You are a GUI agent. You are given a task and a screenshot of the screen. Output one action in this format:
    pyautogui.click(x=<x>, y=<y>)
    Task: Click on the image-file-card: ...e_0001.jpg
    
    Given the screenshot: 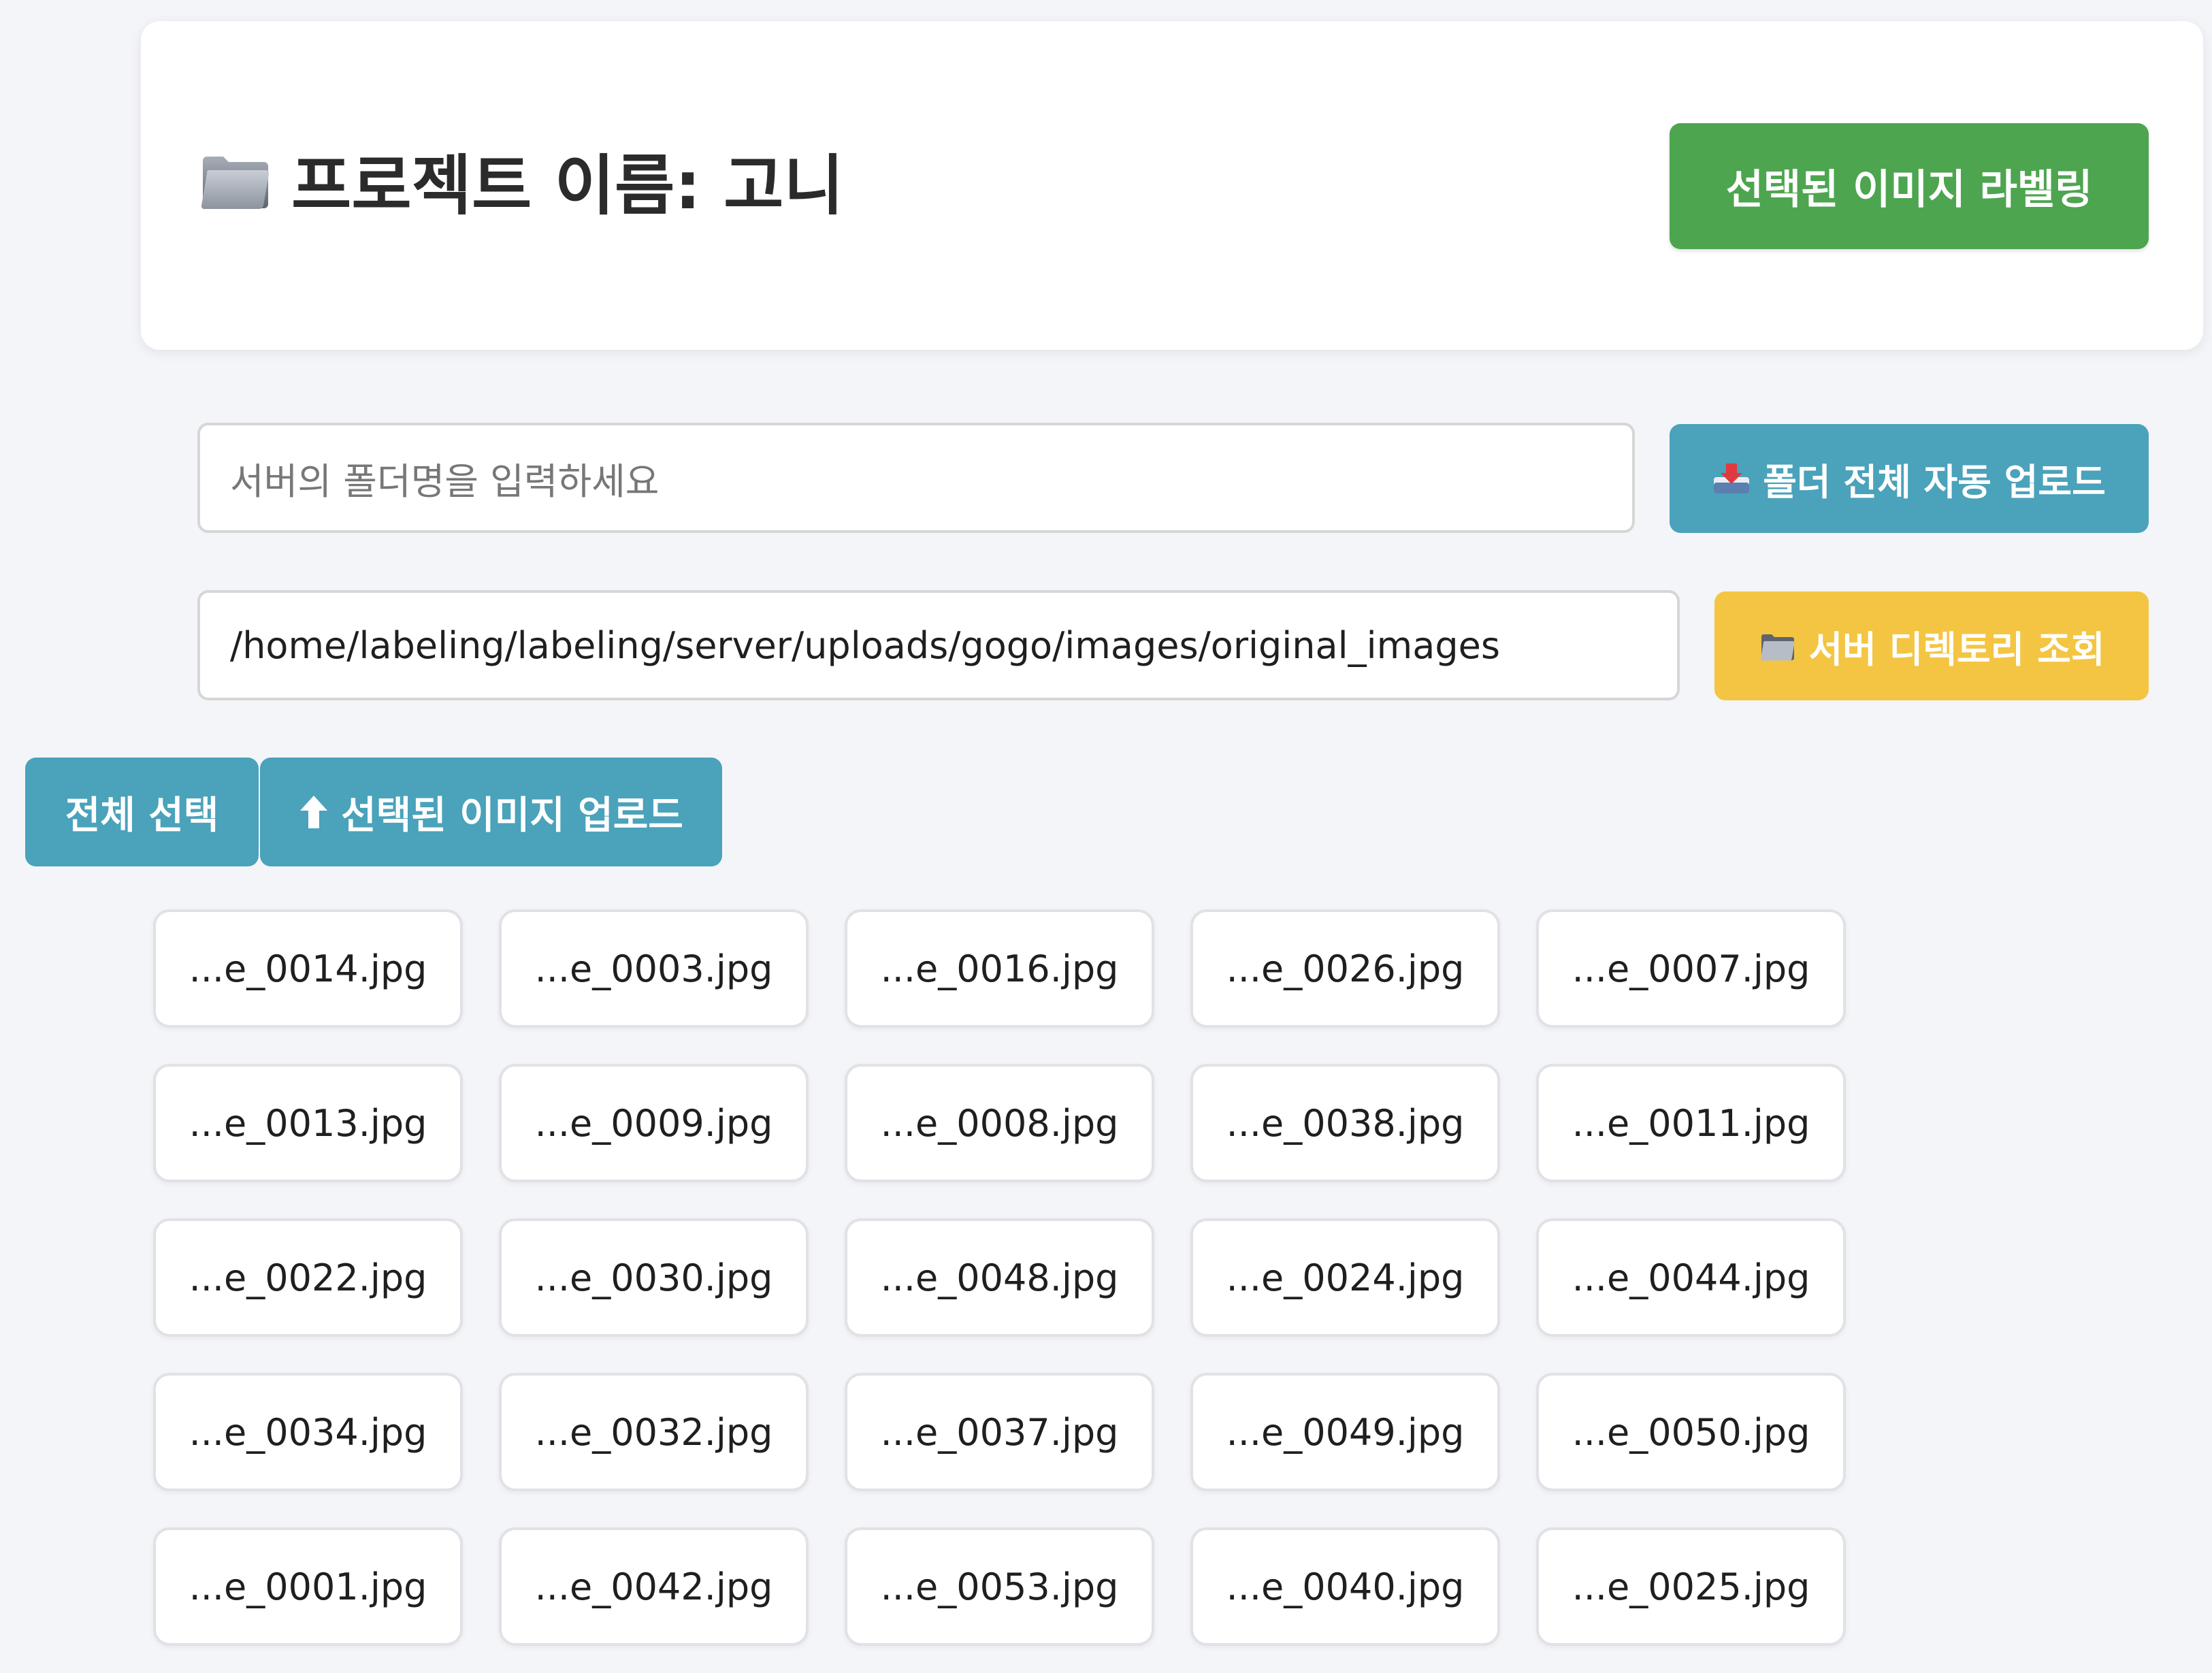 What is the action you would take?
    pyautogui.click(x=308, y=1587)
    